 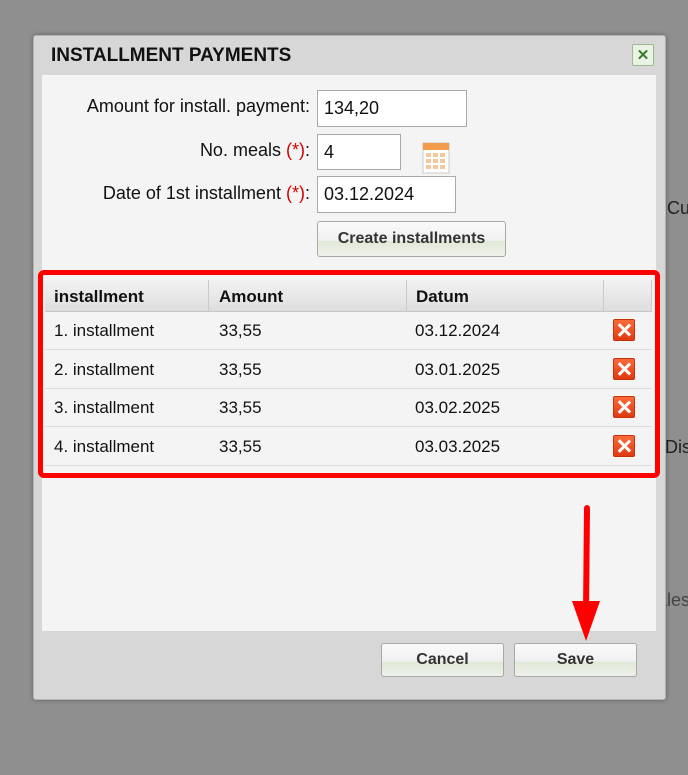 I want to click on meals-label-text: No. meals, so click(x=240, y=150).